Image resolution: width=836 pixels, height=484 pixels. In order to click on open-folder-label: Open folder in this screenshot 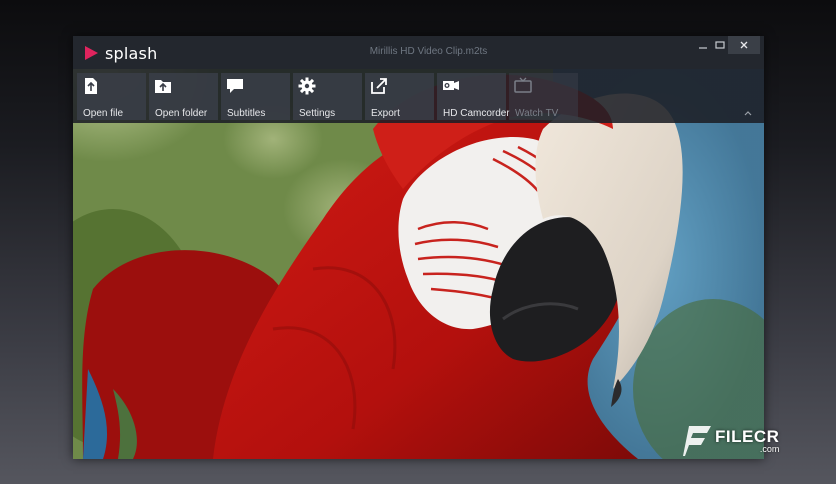, I will do `click(181, 113)`.